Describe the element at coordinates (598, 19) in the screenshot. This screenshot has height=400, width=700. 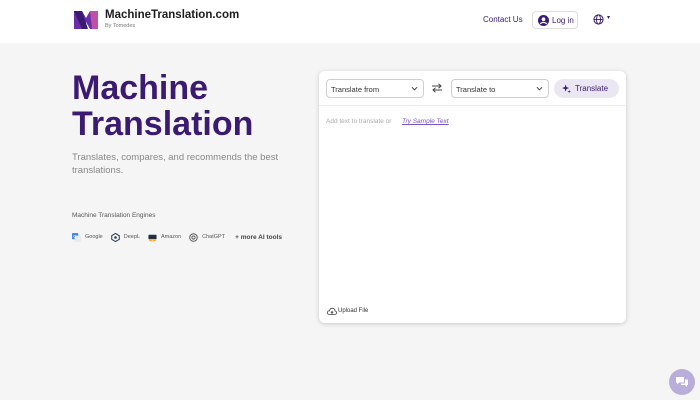
I see `globe-icon` at that location.